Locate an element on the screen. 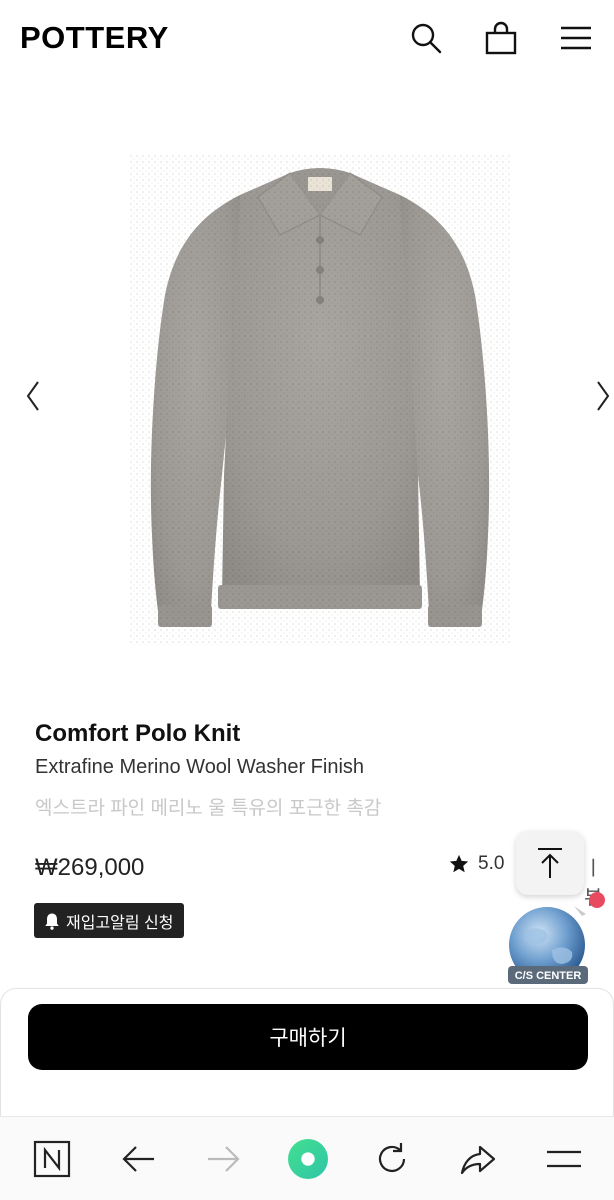  notification-dot is located at coordinates (597, 900).